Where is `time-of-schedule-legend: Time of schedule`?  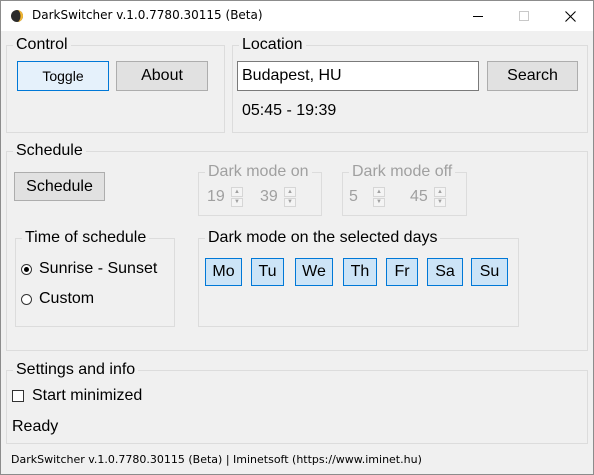
time-of-schedule-legend: Time of schedule is located at coordinates (86, 238).